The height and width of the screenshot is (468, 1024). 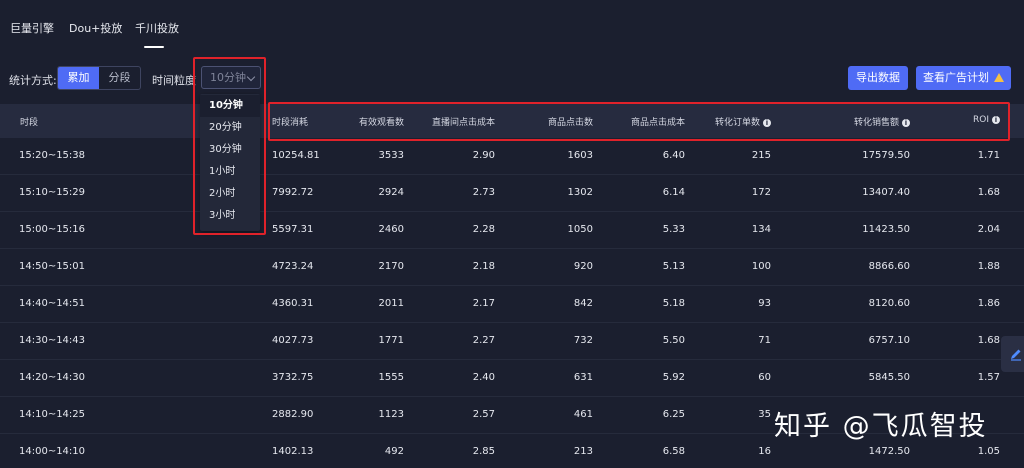 I want to click on cell-product-click-cost: 5.50, so click(x=673, y=340).